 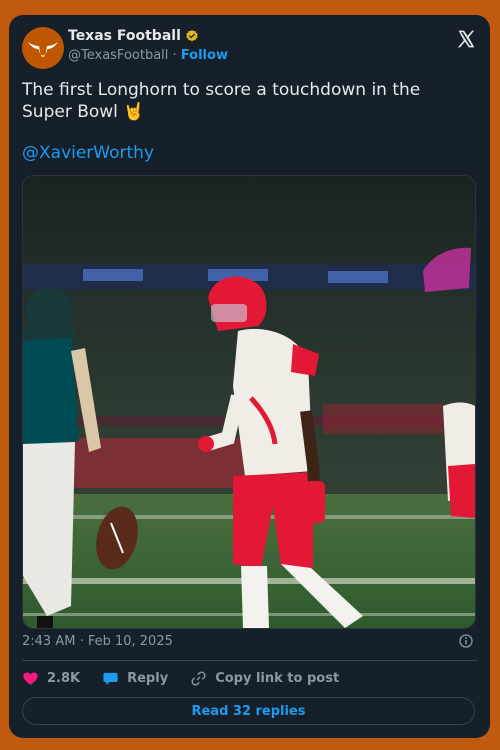 I want to click on account-name-row: Texas Football, so click(x=133, y=36).